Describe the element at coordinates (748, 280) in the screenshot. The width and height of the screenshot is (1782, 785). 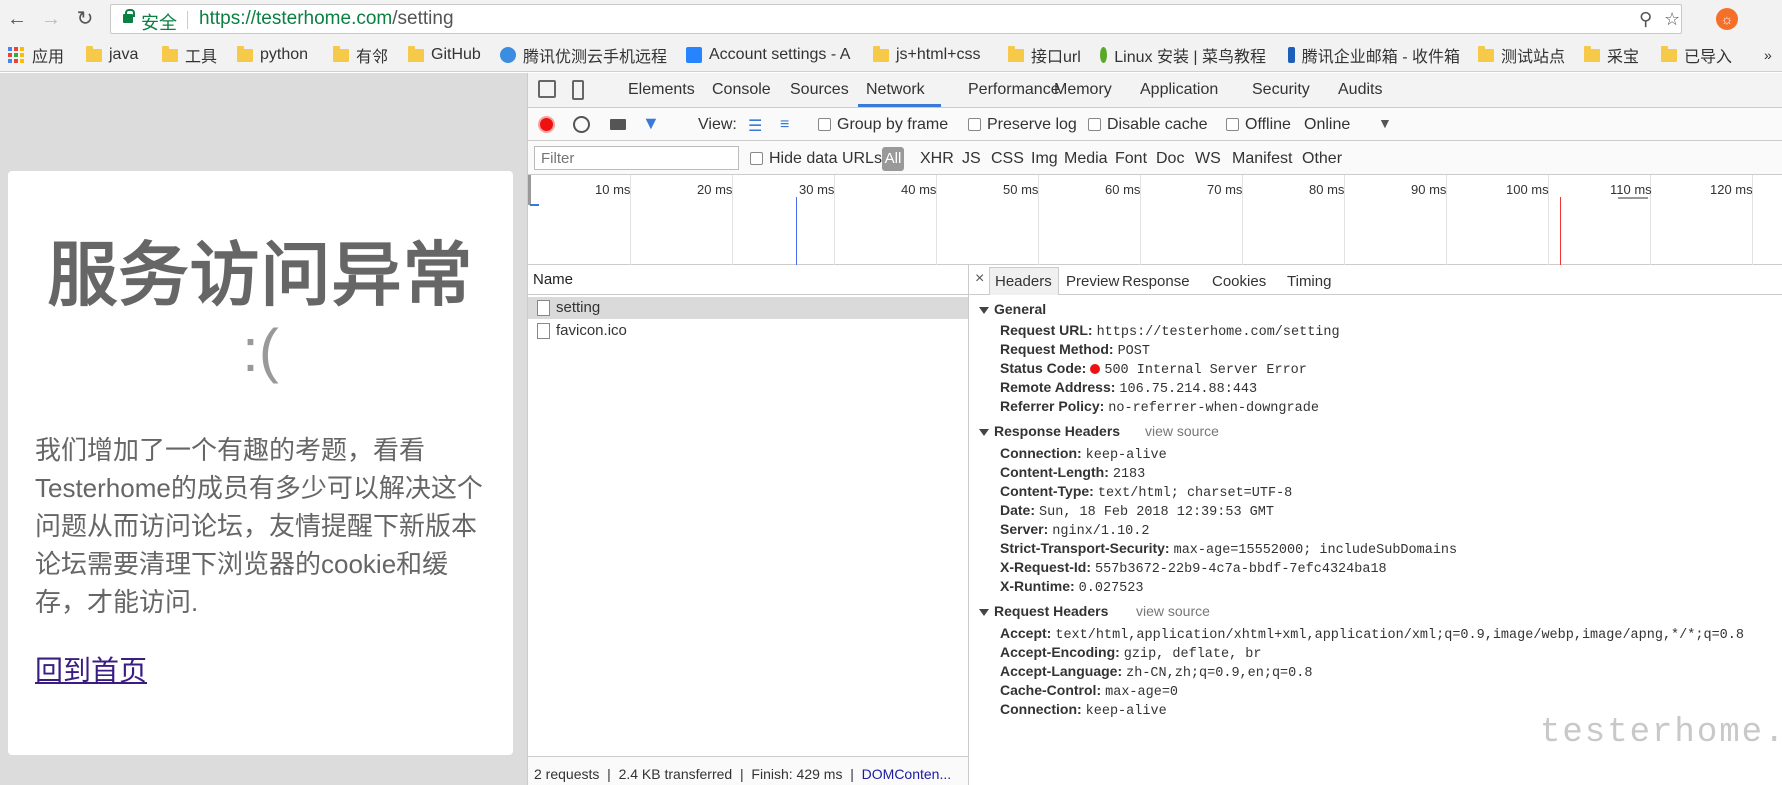
I see `name-column-header: Name` at that location.